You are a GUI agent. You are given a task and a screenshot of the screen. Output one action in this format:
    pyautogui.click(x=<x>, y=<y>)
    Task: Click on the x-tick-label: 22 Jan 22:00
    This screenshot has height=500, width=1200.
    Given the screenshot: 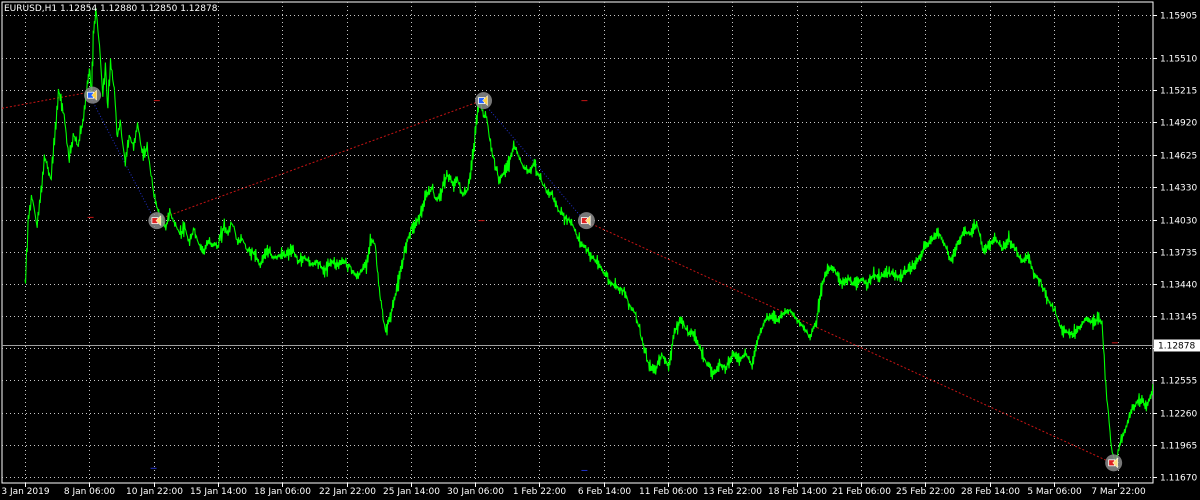 What is the action you would take?
    pyautogui.click(x=347, y=492)
    